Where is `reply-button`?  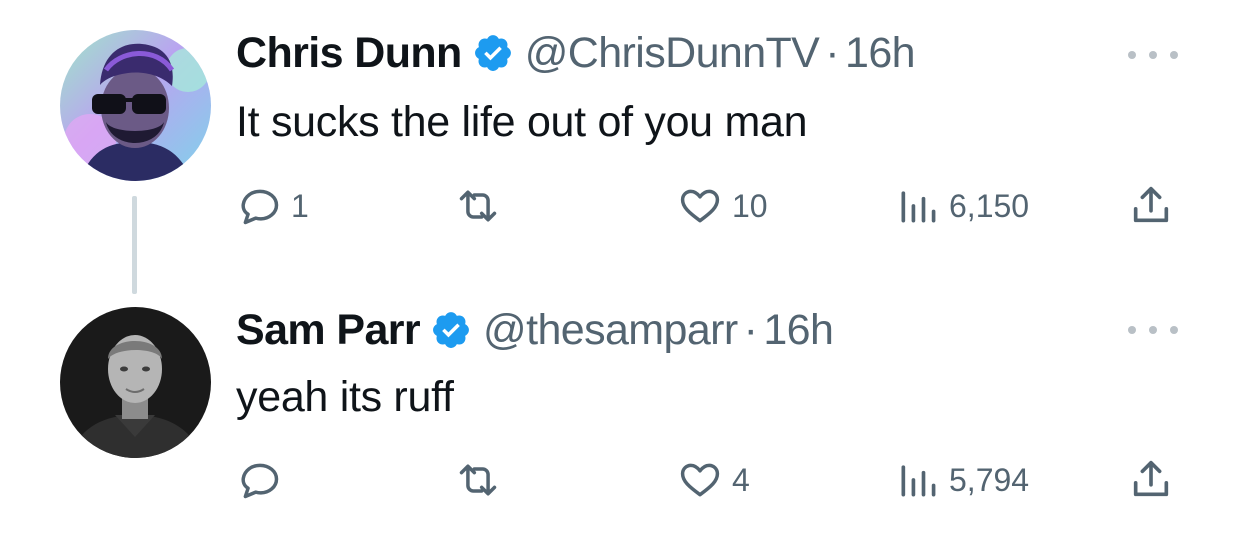
reply-button is located at coordinates (264, 480).